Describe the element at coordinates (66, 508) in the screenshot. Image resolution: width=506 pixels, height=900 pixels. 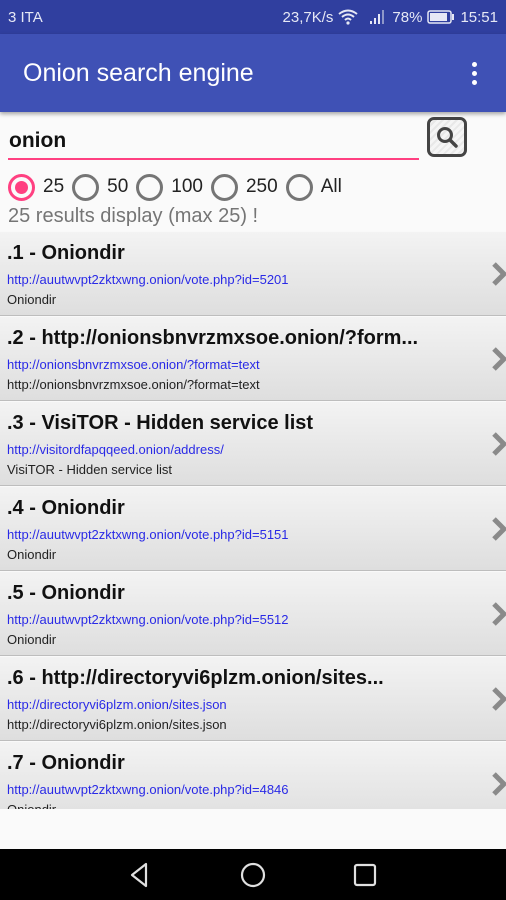
I see `result-title: .4 - Oniondir` at that location.